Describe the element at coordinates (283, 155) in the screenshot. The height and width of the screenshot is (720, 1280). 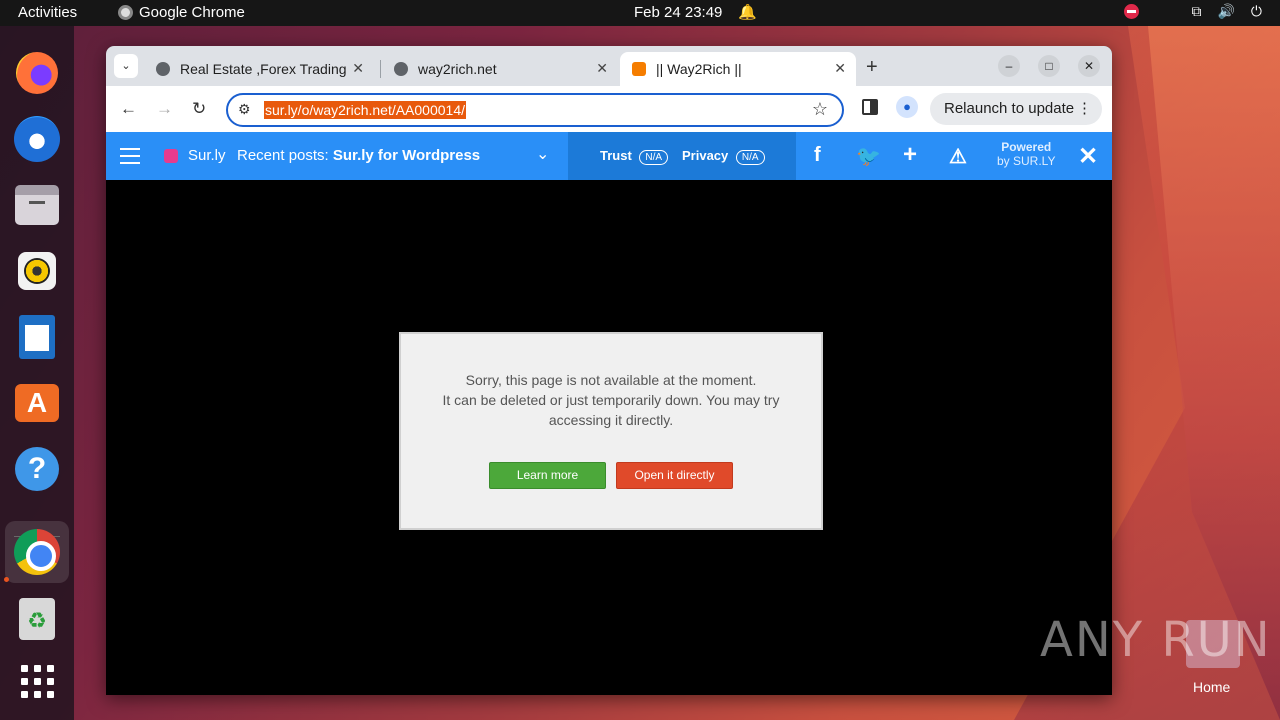
I see `recent-posts-label: Recent posts:` at that location.